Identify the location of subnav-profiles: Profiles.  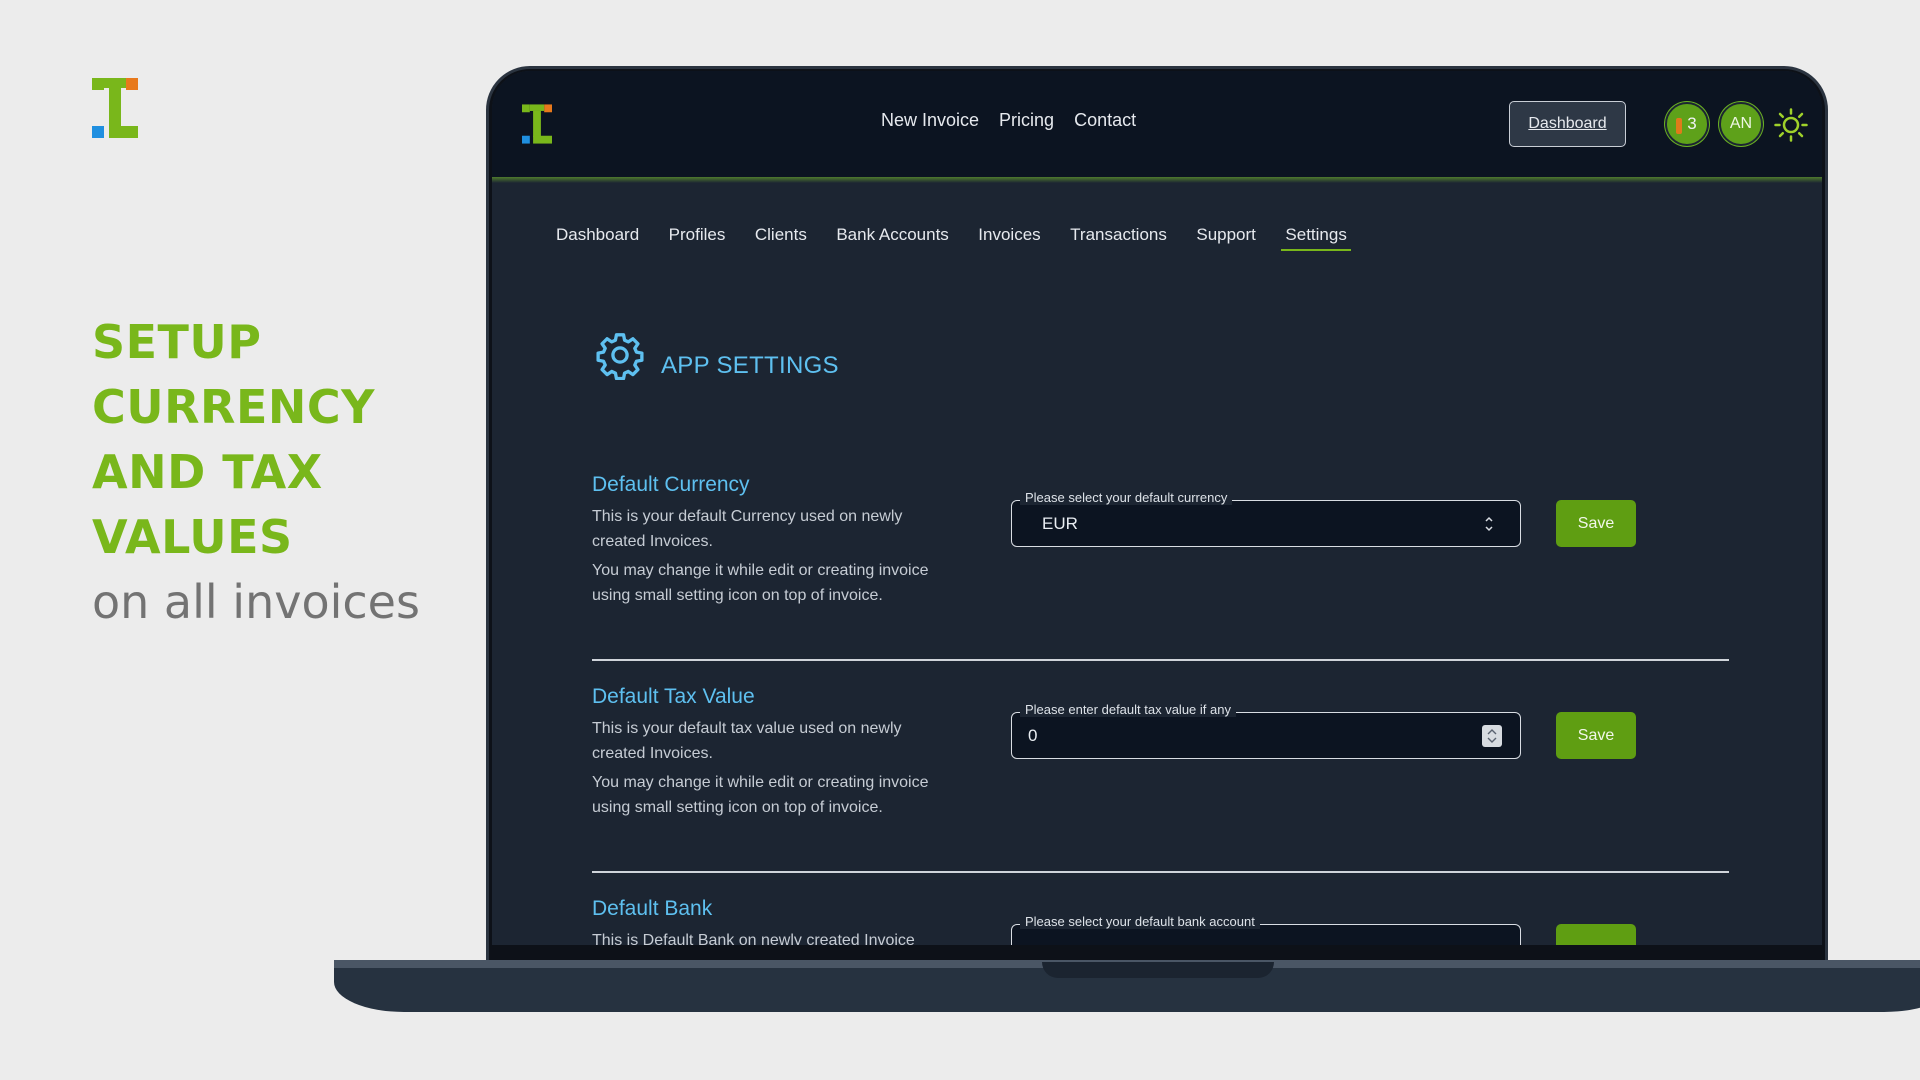
(697, 238).